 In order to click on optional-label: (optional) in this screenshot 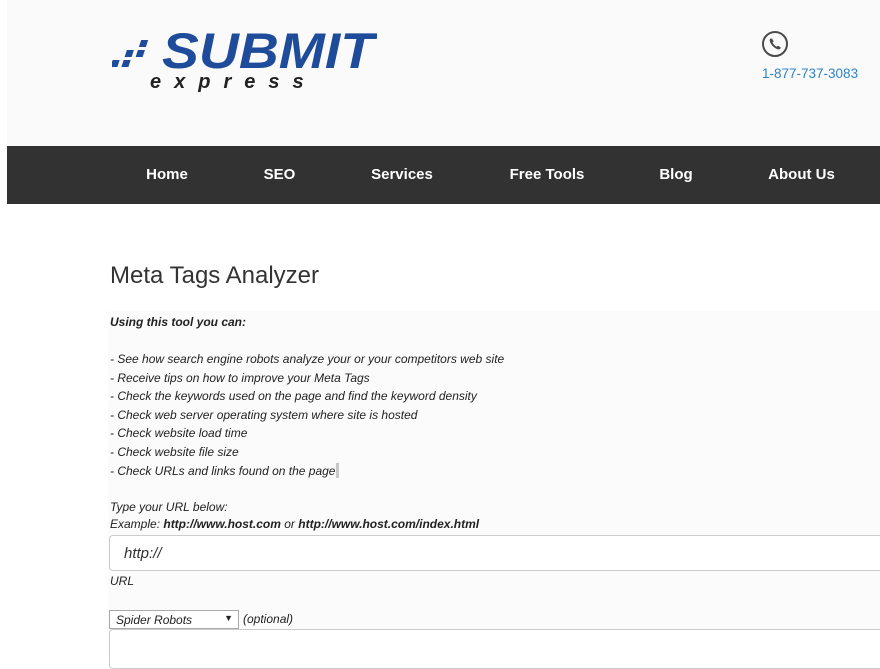, I will do `click(268, 619)`.